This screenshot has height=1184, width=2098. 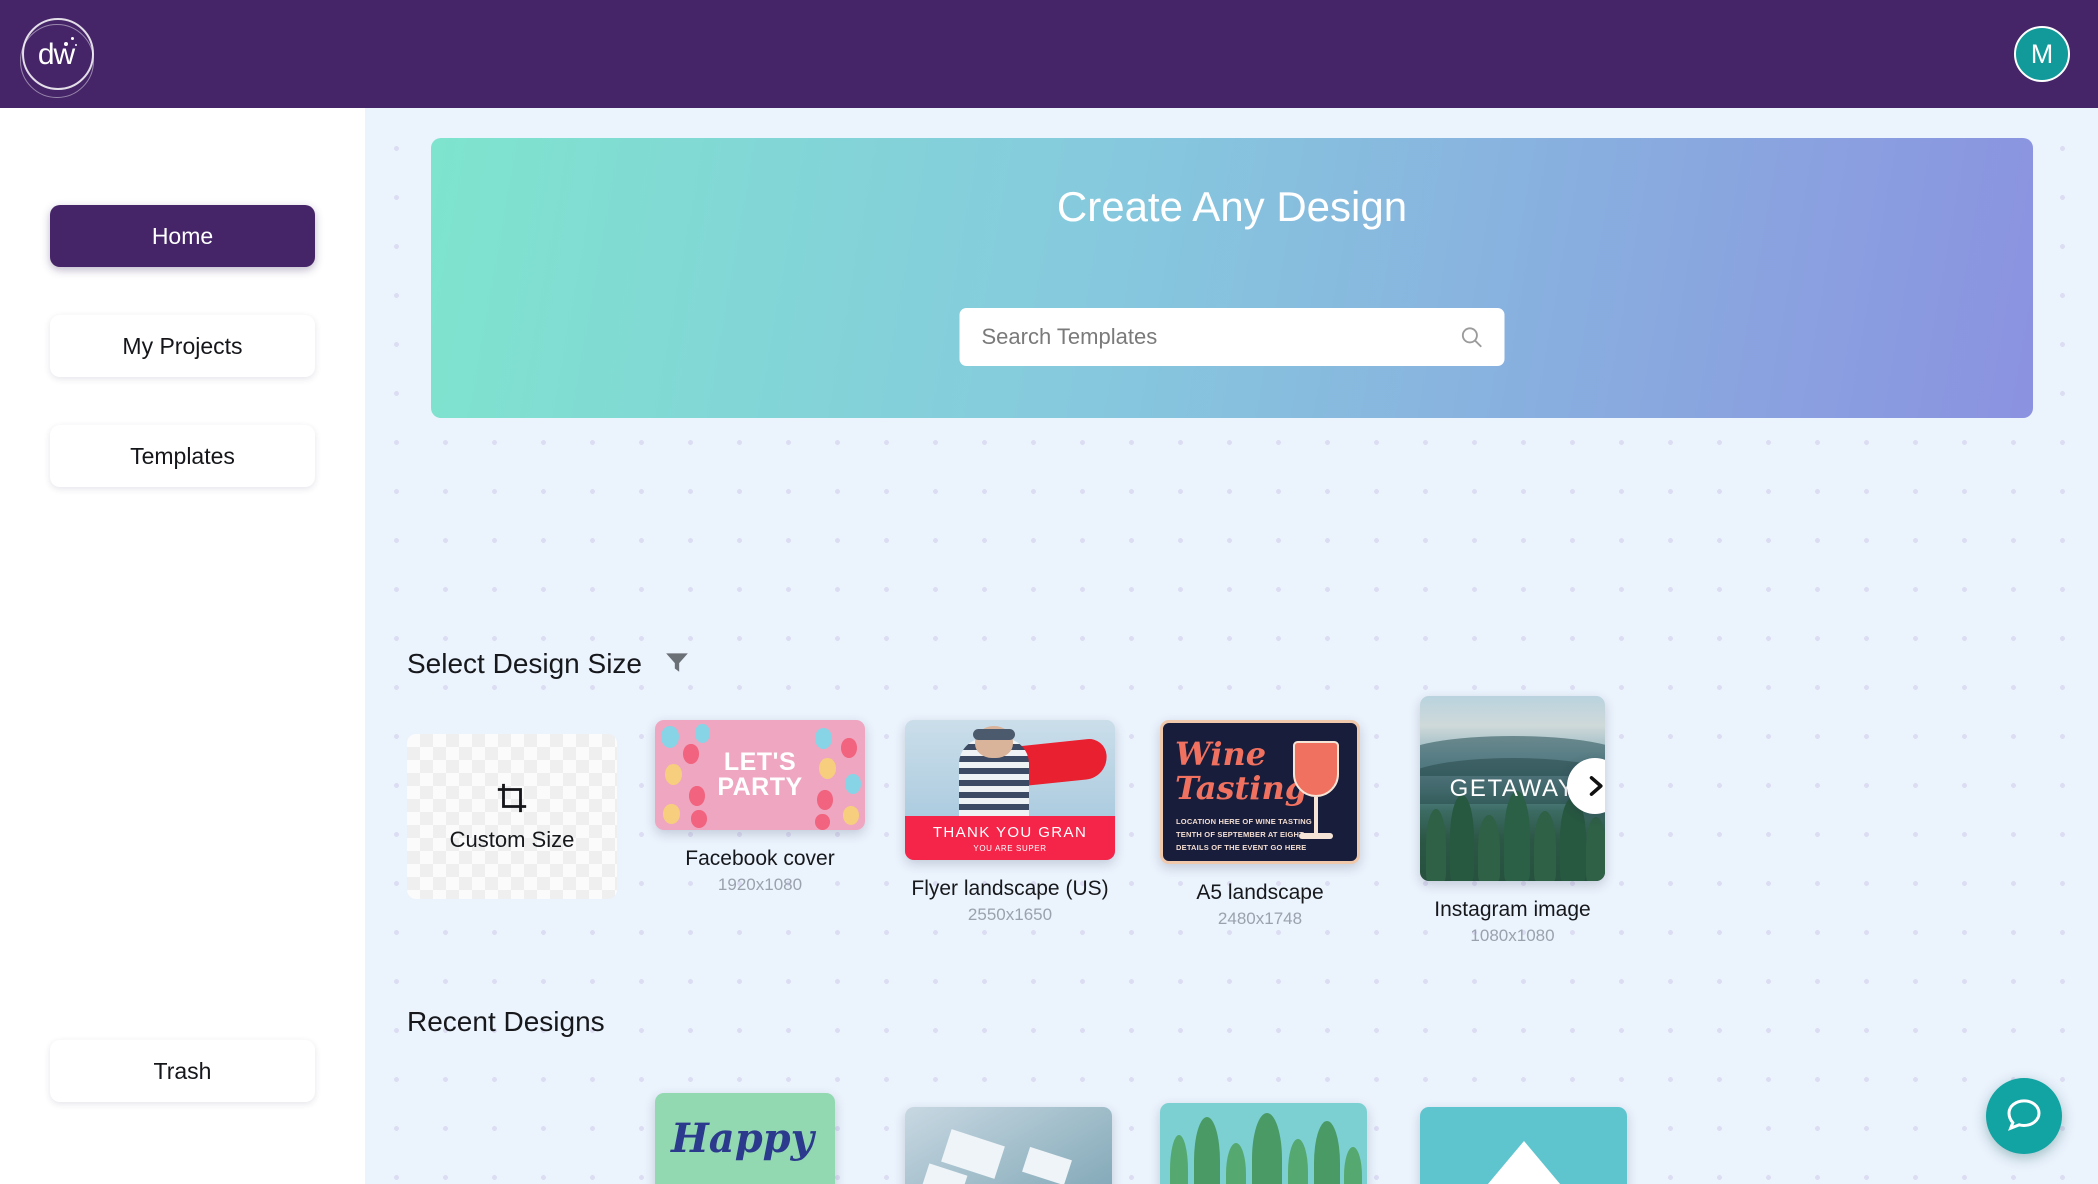 I want to click on design-size-dimensions: 2480x1748, so click(x=1260, y=918).